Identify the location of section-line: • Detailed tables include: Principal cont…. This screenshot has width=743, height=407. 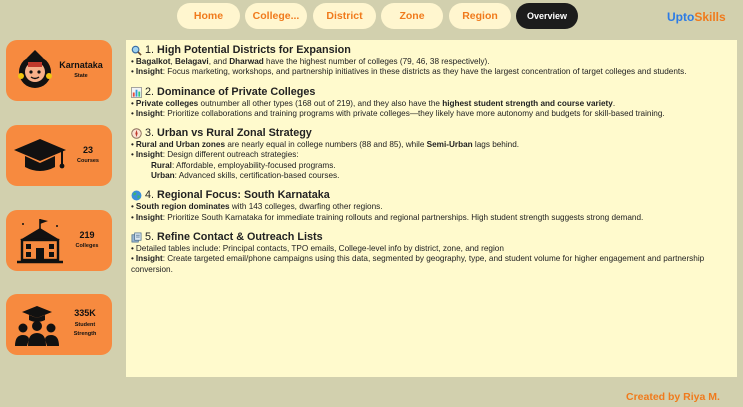
(317, 248).